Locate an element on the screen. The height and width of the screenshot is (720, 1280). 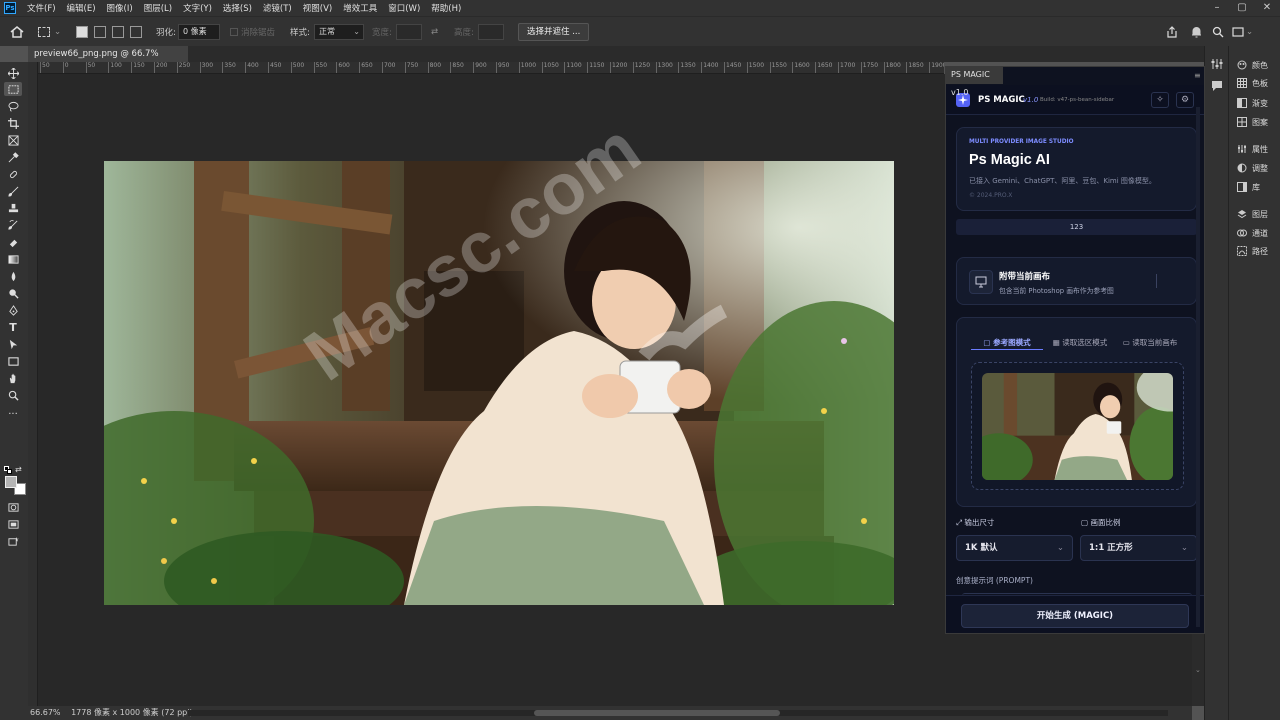
eraser-tool-icon is located at coordinates (13, 242).